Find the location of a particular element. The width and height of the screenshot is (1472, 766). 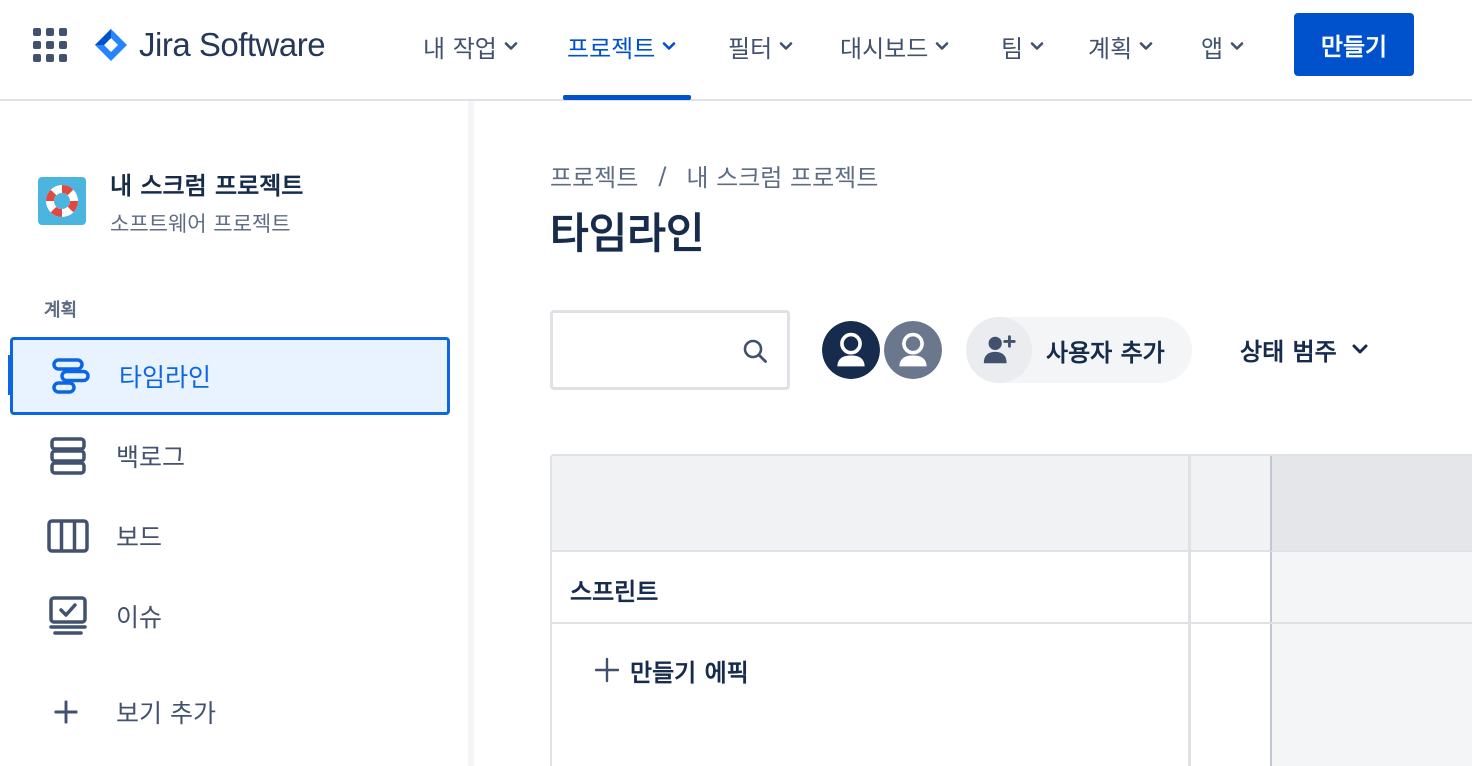

sidebar-item-label: 백로그 is located at coordinates (151, 457).